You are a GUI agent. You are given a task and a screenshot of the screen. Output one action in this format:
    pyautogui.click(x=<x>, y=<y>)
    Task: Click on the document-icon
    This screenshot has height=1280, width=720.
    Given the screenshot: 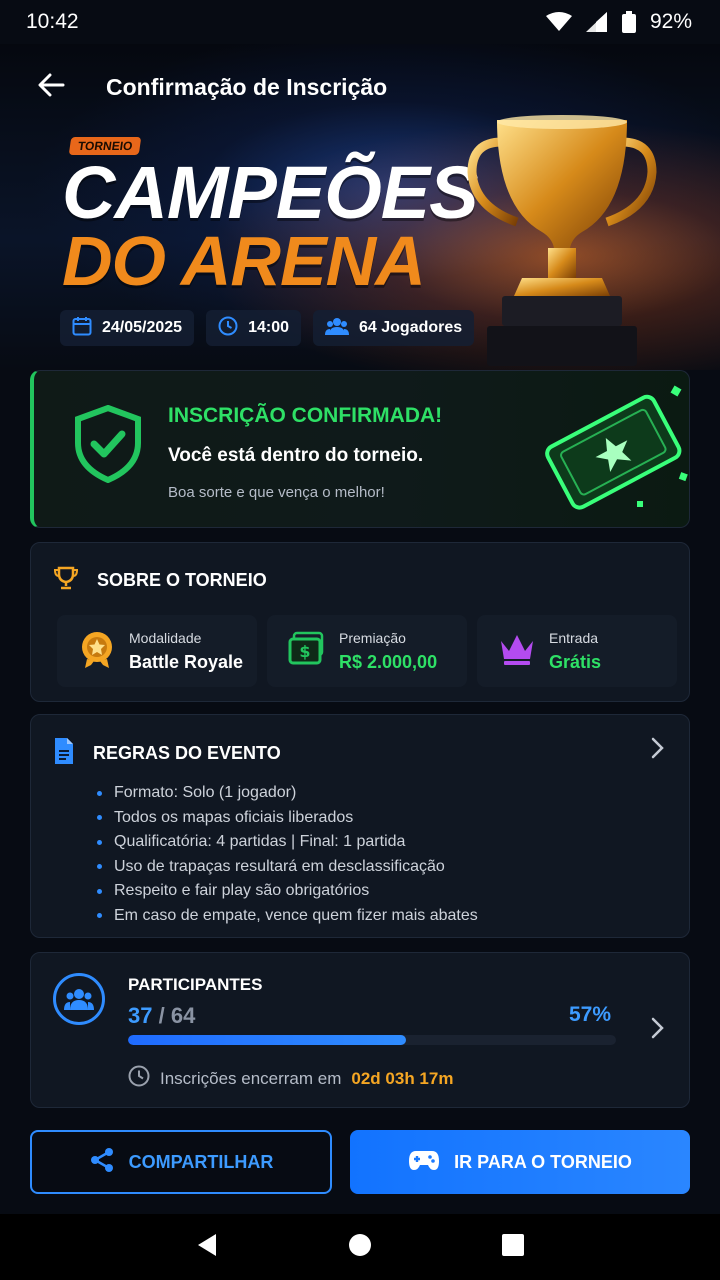 What is the action you would take?
    pyautogui.click(x=64, y=753)
    